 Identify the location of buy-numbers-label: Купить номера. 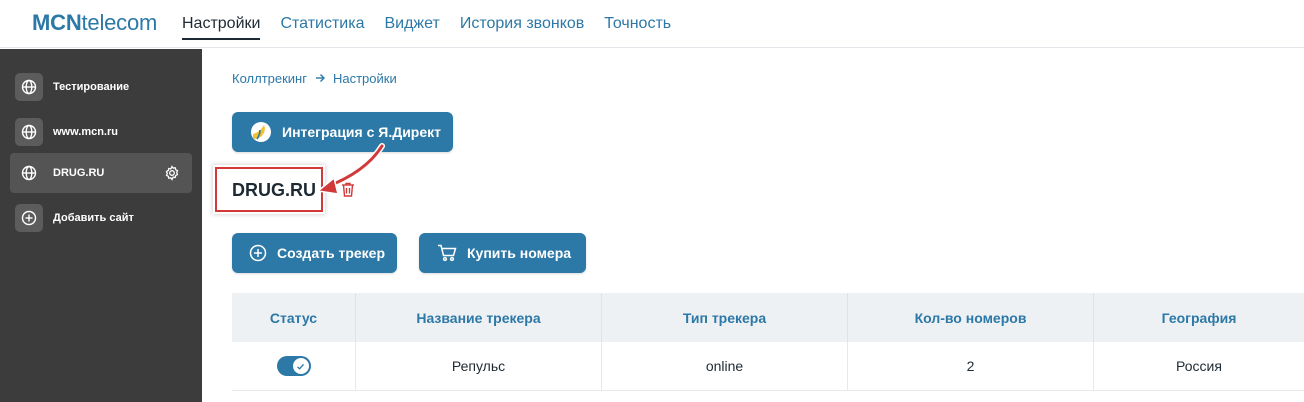
(519, 253).